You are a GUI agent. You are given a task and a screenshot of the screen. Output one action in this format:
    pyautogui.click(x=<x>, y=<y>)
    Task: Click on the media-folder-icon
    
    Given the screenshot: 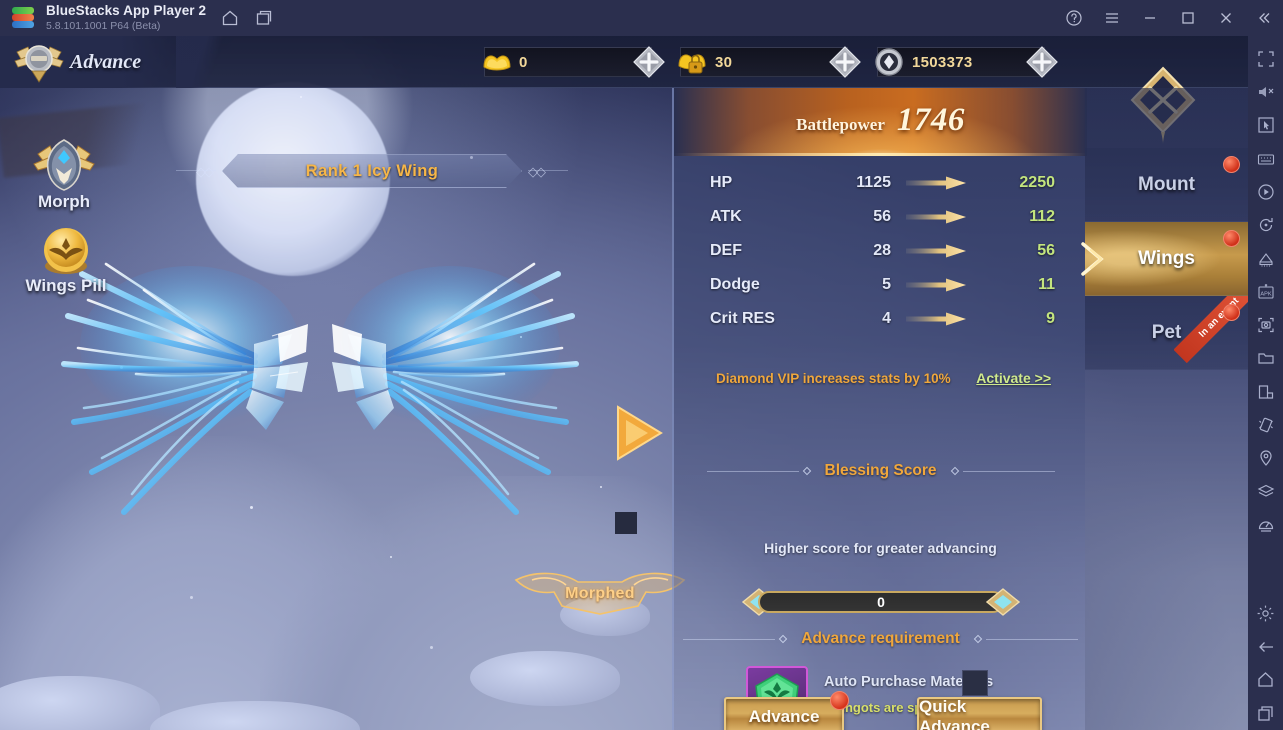 What is the action you would take?
    pyautogui.click(x=1266, y=358)
    